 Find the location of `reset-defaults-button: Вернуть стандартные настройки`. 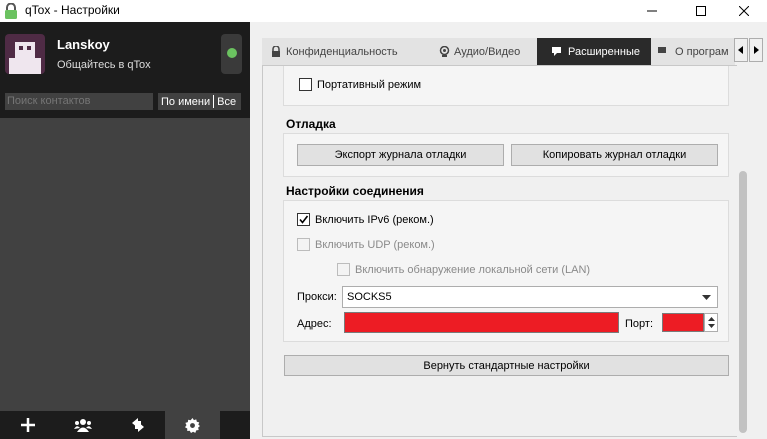

reset-defaults-button: Вернуть стандартные настройки is located at coordinates (506, 365).